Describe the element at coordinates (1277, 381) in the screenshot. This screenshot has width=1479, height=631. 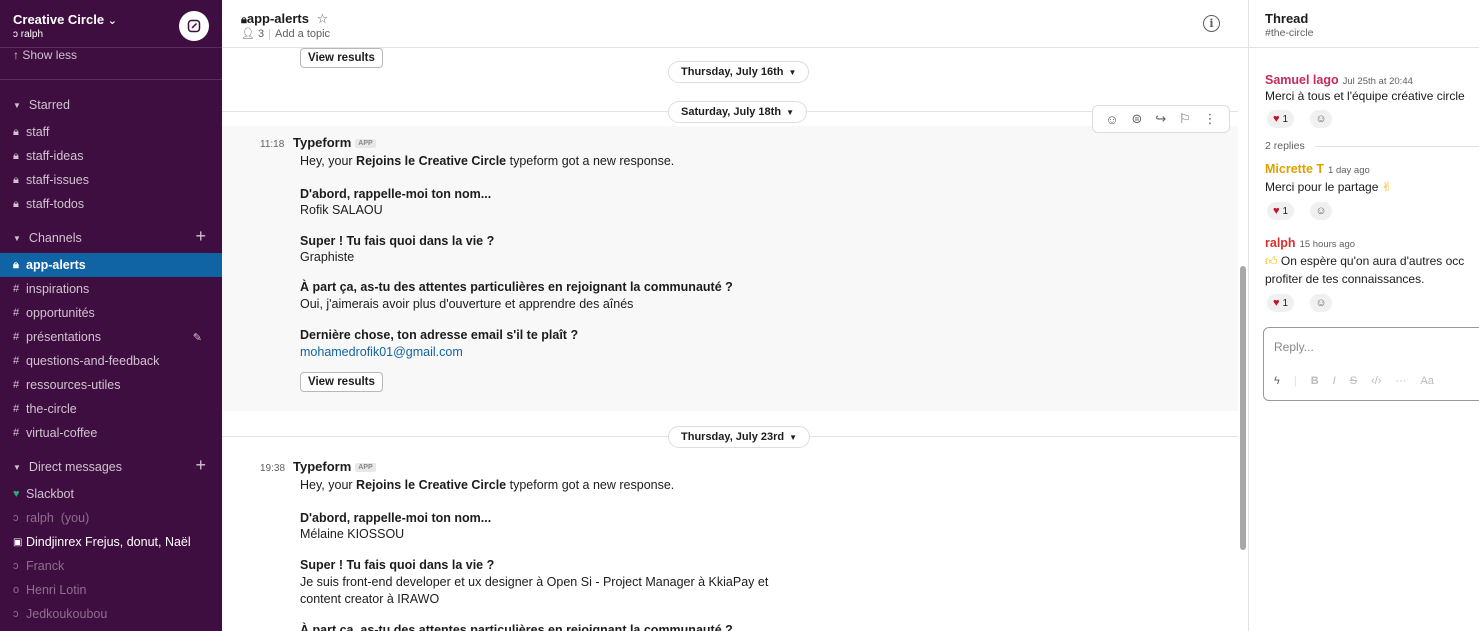
I see `shortcuts-icon: ϟ` at that location.